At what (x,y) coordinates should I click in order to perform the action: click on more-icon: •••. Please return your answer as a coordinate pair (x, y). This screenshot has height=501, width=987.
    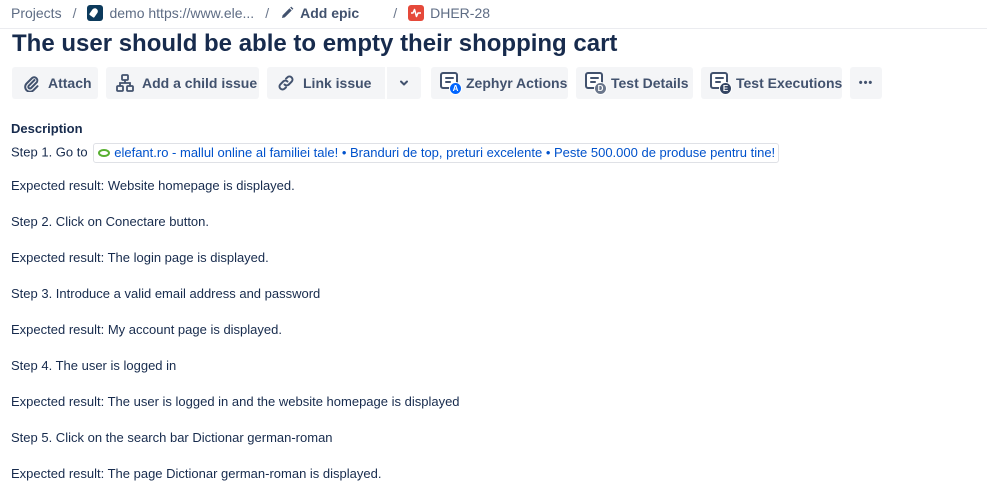
    Looking at the image, I should click on (866, 83).